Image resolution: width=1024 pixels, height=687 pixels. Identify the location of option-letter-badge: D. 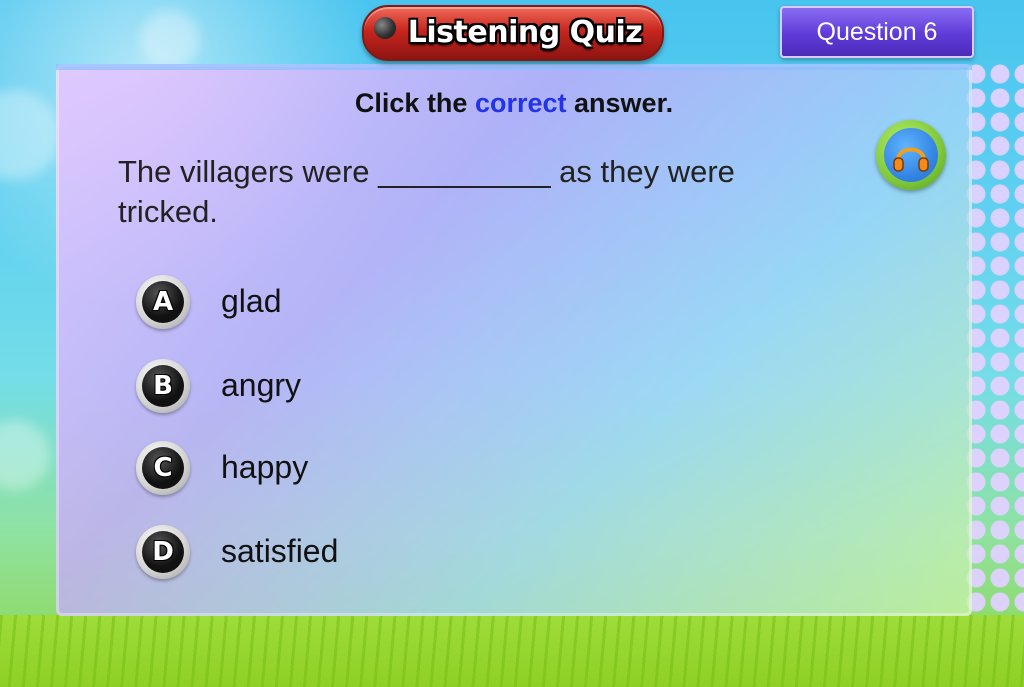
(163, 552).